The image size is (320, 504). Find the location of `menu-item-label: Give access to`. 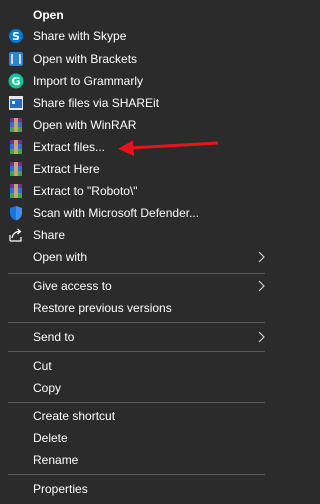

menu-item-label: Give access to is located at coordinates (72, 286).